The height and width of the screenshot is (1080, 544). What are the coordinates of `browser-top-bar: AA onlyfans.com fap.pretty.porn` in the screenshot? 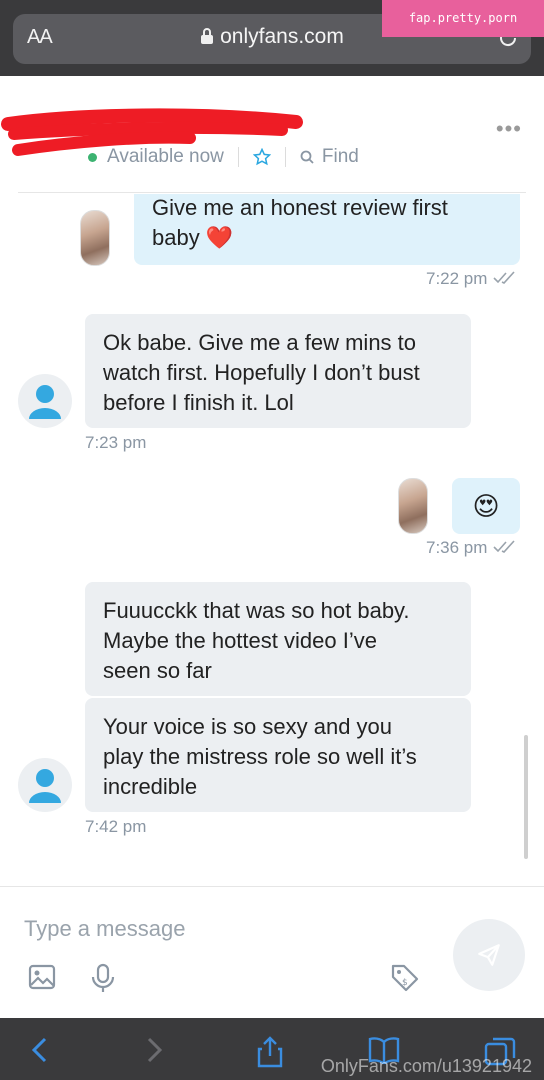 It's located at (272, 38).